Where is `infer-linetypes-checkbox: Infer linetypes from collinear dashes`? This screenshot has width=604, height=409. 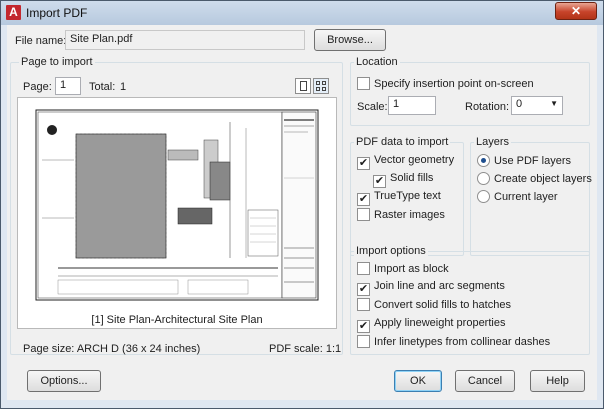 infer-linetypes-checkbox: Infer linetypes from collinear dashes is located at coordinates (453, 341).